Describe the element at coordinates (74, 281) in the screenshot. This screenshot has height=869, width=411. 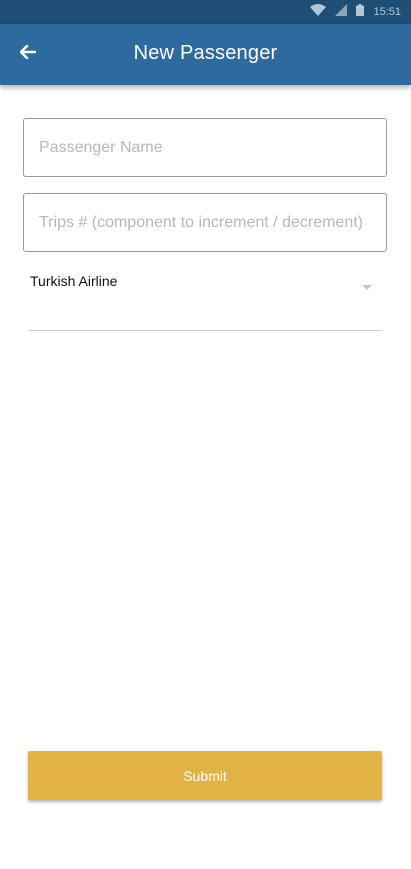
I see `airline-select-value: Turkish Airline` at that location.